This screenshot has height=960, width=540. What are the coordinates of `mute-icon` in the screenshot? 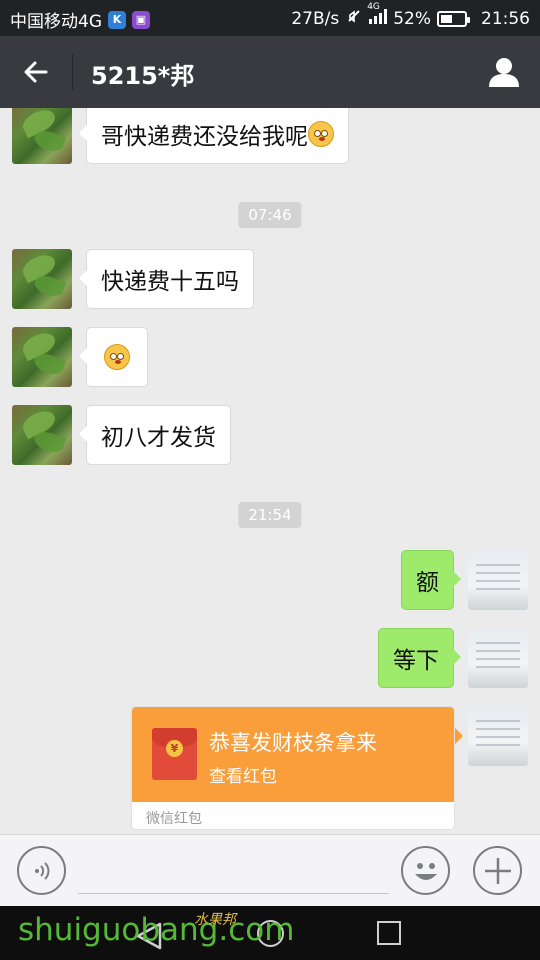 It's located at (354, 18).